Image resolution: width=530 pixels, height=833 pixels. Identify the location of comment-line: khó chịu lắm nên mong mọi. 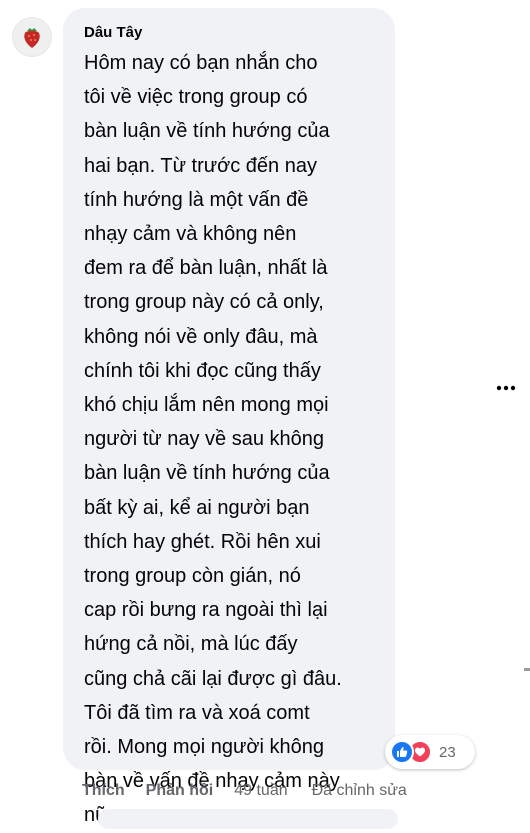
(206, 405).